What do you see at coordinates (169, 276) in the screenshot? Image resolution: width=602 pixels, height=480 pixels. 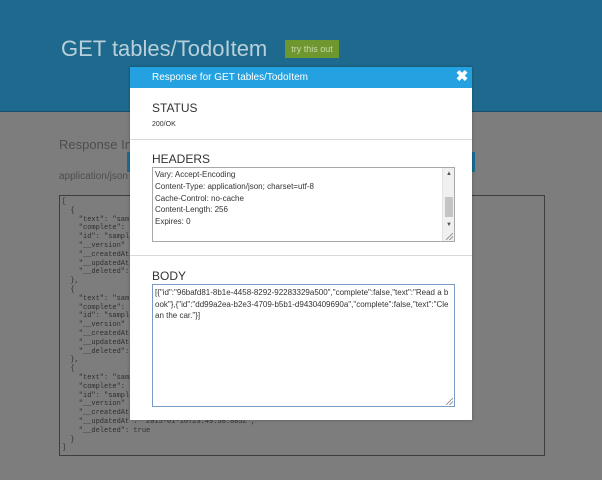 I see `body-heading: BODY` at bounding box center [169, 276].